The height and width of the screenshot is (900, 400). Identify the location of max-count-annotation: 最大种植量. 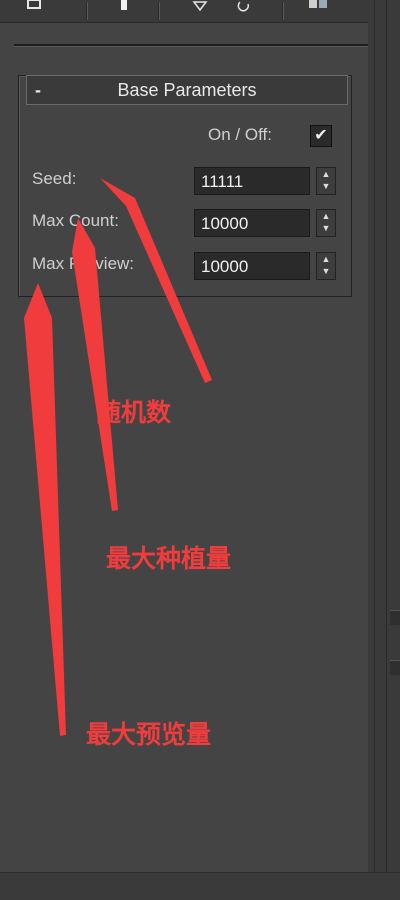
(169, 559).